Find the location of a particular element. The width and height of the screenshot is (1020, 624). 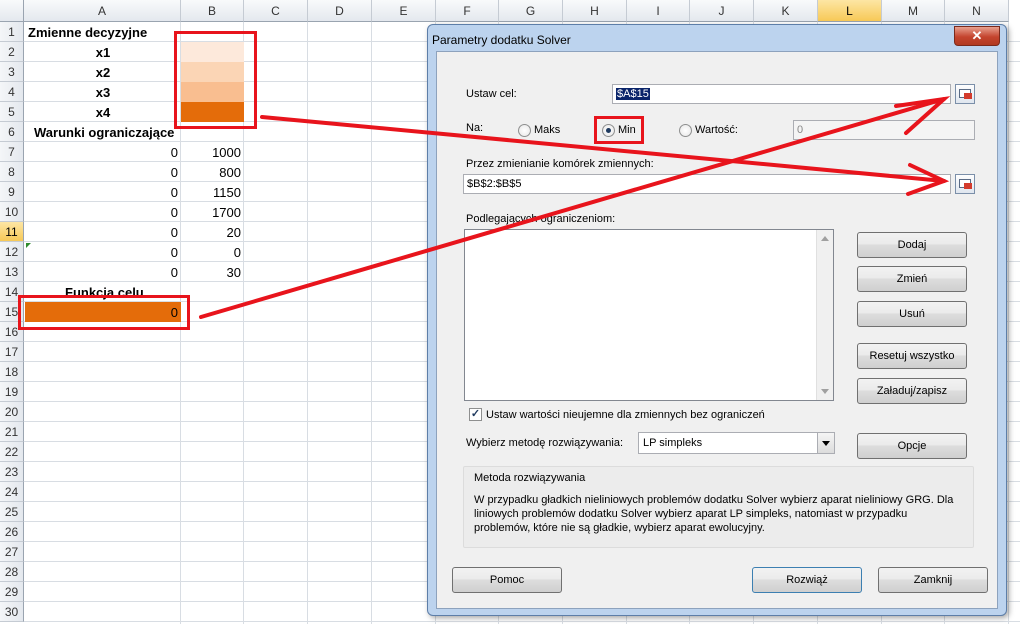

scroll-down-icon is located at coordinates (825, 391).